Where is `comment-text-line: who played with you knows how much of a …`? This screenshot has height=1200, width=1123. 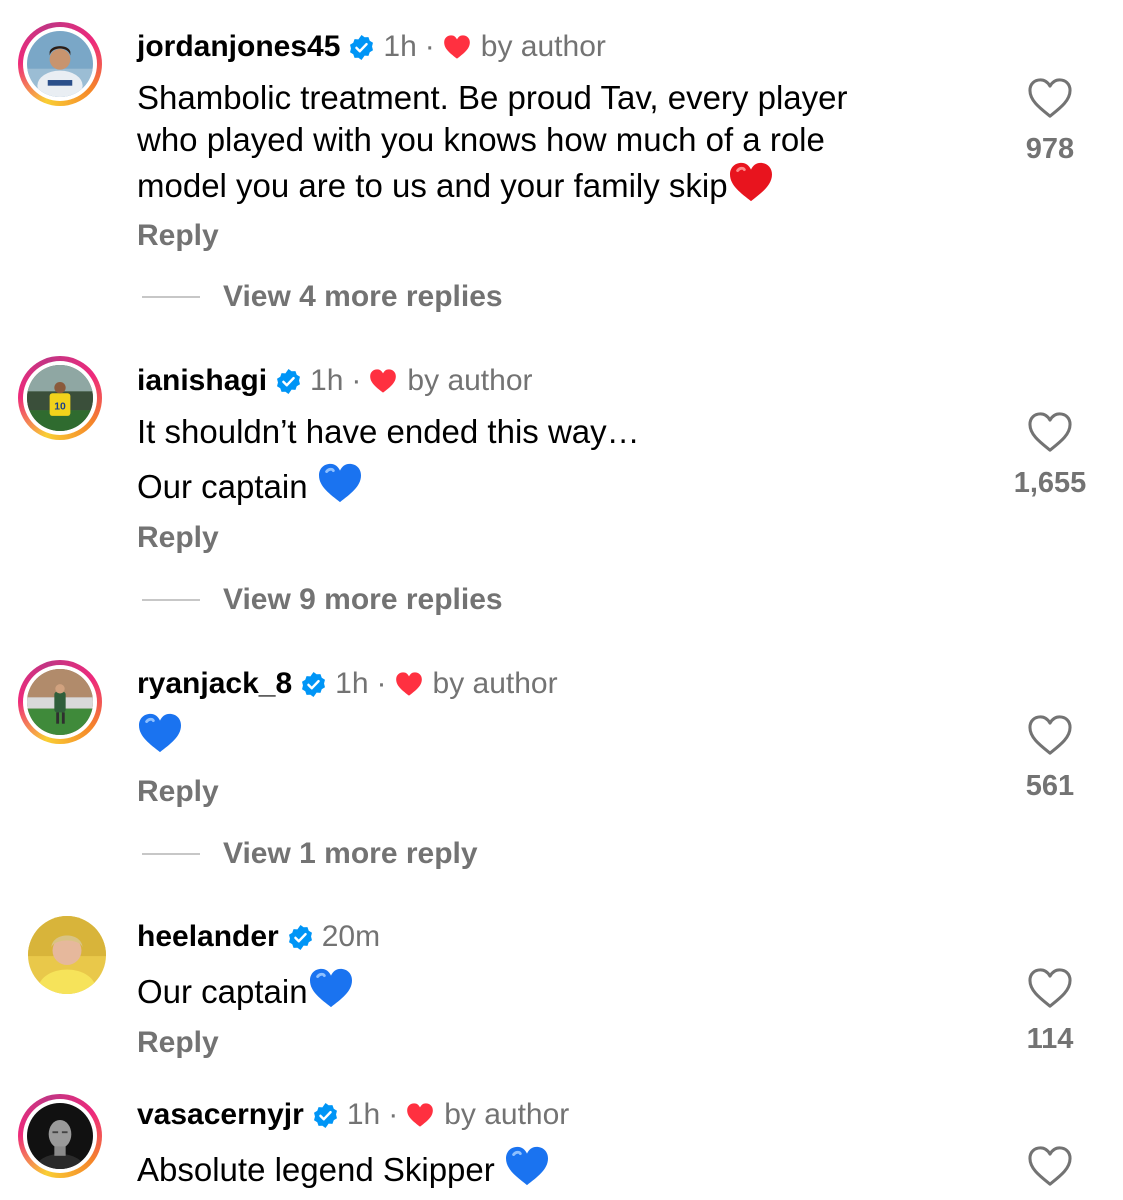
comment-text-line: who played with you knows how much of a … is located at coordinates (481, 139).